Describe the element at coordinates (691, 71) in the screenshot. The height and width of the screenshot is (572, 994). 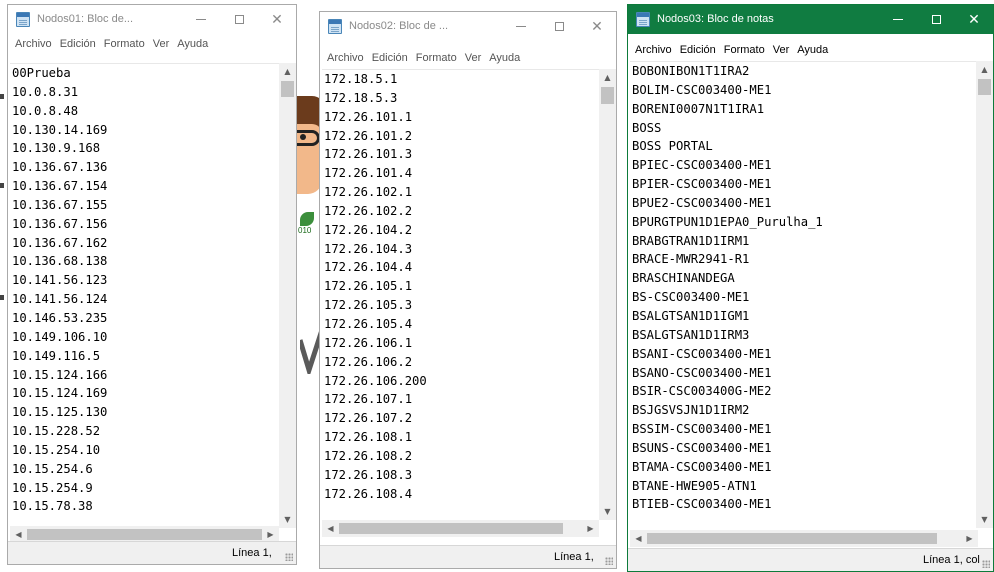
I see `text-line: BOBONIBON1T1IRA2` at that location.